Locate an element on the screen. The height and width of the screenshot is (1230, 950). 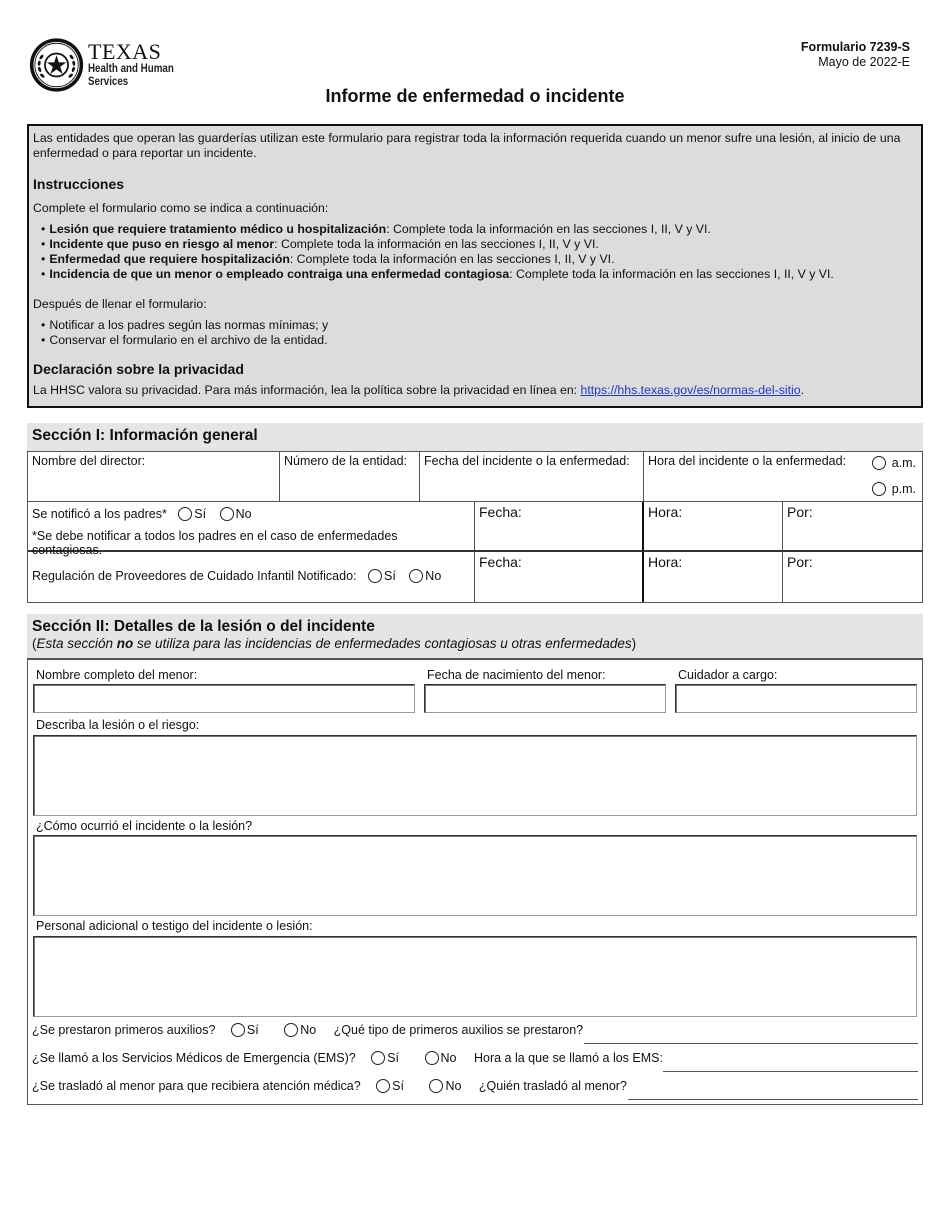
ccr-notified-date-field: Fecha: is located at coordinates (559, 577).